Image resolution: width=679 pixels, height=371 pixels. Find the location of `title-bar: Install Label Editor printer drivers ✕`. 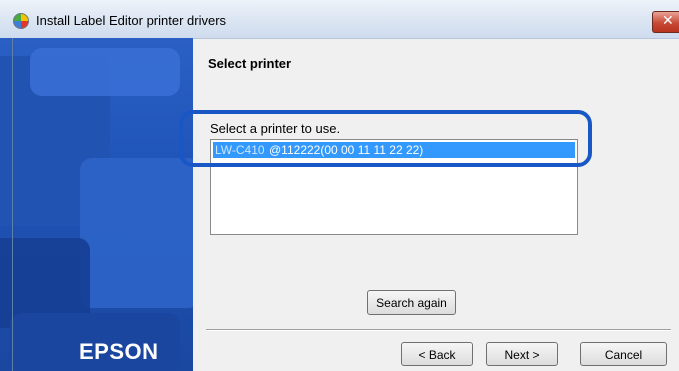

title-bar: Install Label Editor printer drivers ✕ is located at coordinates (339, 19).